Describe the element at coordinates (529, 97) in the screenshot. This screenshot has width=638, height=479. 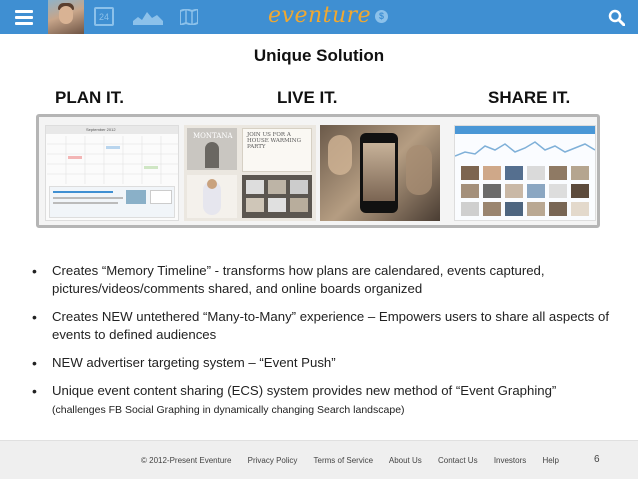
I see `column-heading-share: SHARE IT.` at that location.